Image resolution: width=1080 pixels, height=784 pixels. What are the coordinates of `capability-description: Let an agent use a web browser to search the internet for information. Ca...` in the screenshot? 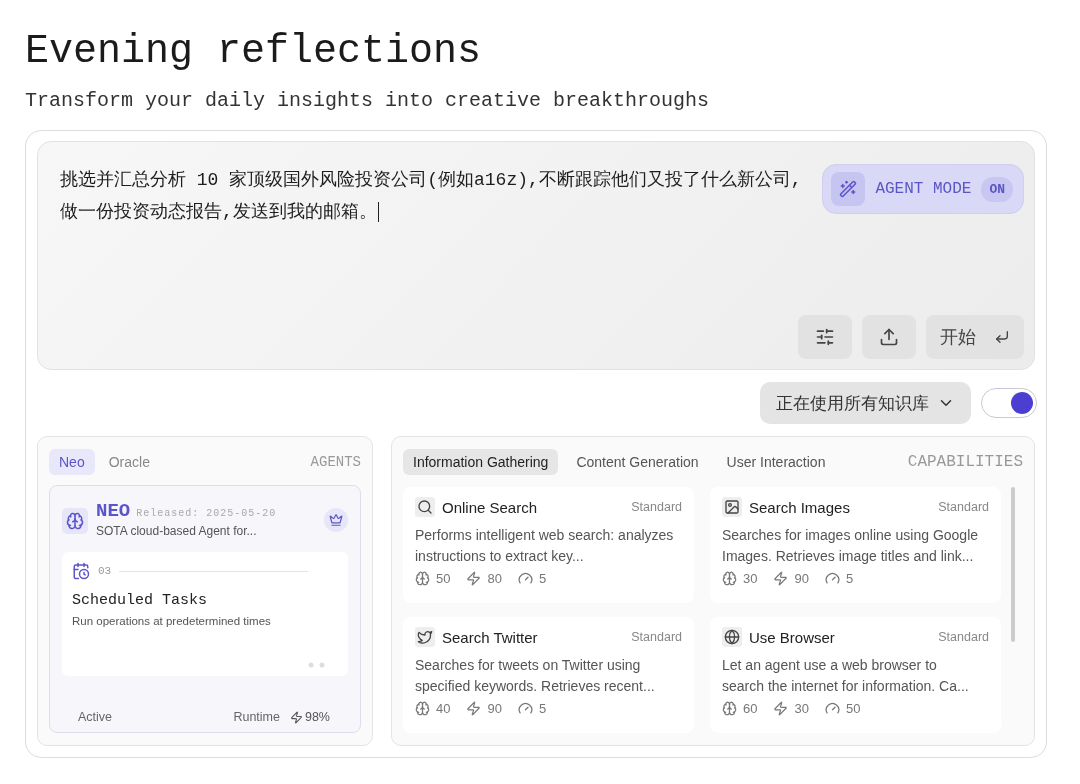 It's located at (846, 676).